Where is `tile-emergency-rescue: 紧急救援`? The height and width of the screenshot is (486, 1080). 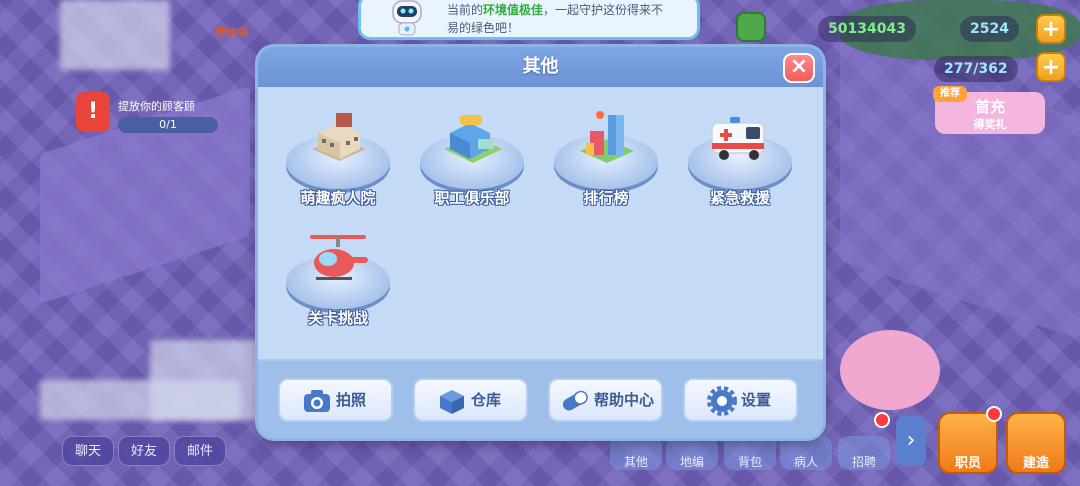 tile-emergency-rescue: 紧急救援 is located at coordinates (740, 159).